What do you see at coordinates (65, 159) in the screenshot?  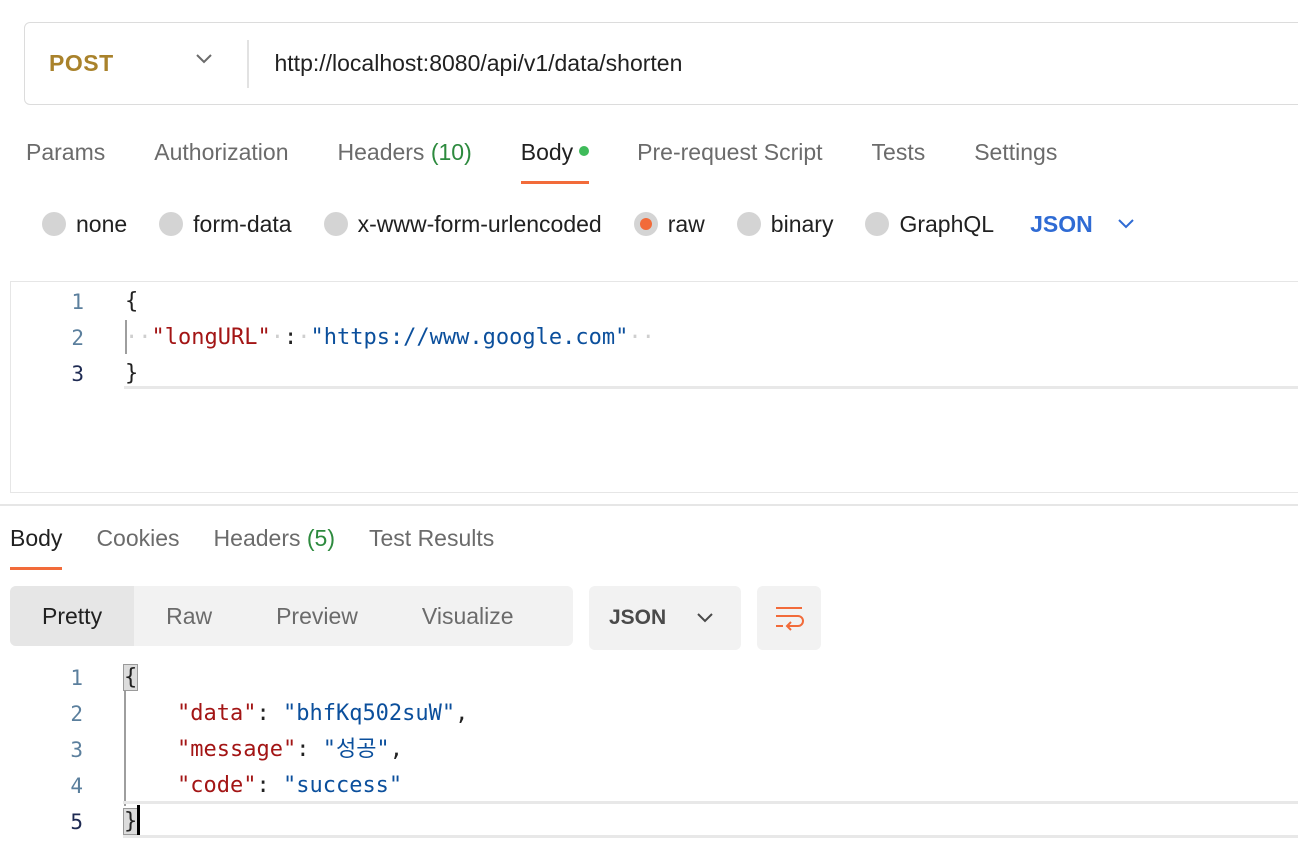 I see `tab-params: Params` at bounding box center [65, 159].